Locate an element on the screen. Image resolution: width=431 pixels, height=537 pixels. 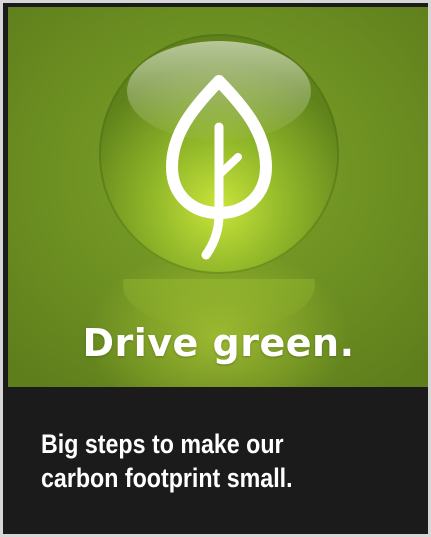
headline: Drive green. is located at coordinates (218, 343).